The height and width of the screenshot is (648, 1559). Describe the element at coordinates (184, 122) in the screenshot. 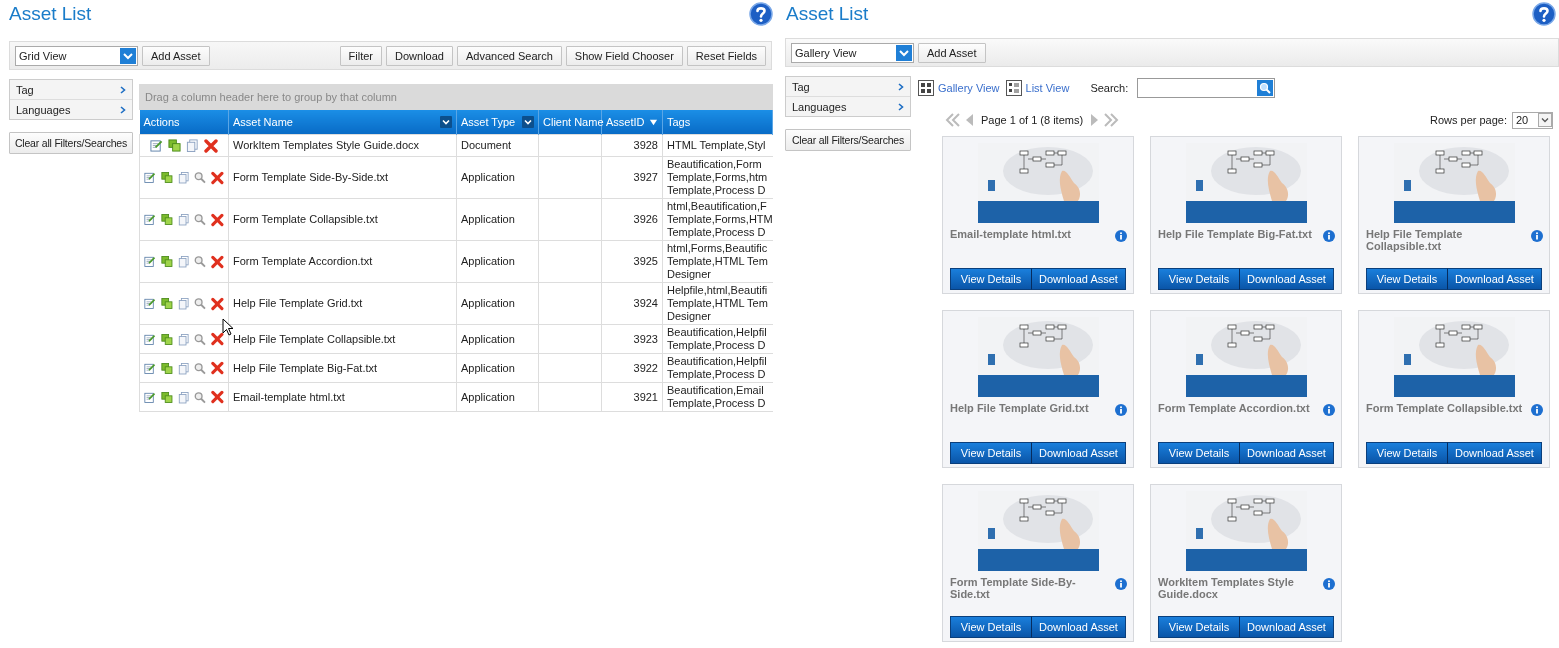

I see `column-header: Actions` at that location.